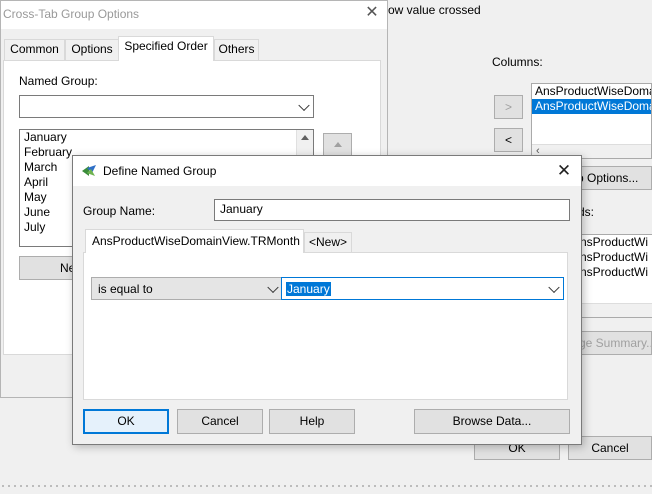 The image size is (652, 494). Describe the element at coordinates (328, 242) in the screenshot. I see `tab-new: <New>` at that location.